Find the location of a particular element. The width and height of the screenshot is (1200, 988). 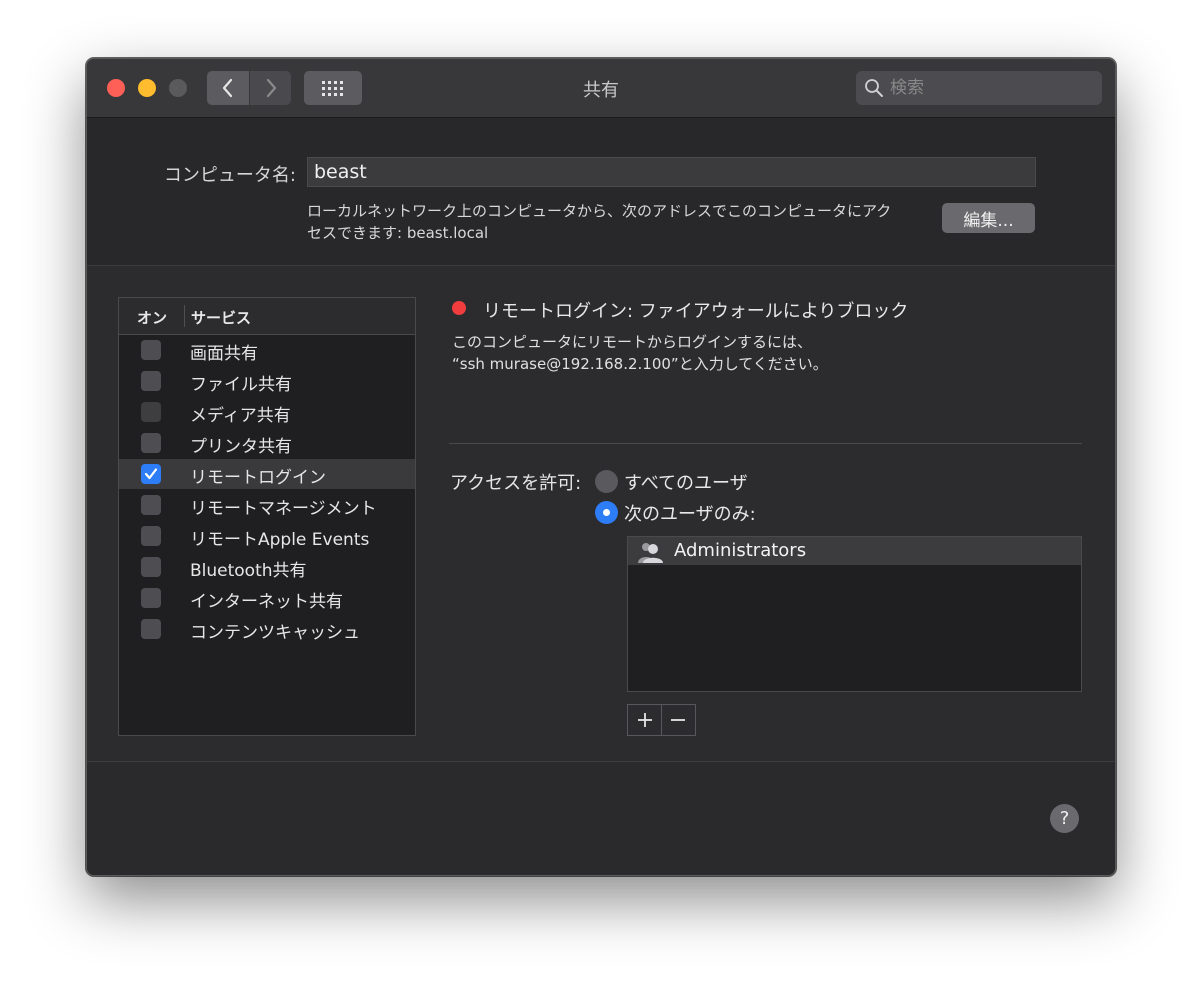

access-label: アクセスを許可: is located at coordinates (516, 483).